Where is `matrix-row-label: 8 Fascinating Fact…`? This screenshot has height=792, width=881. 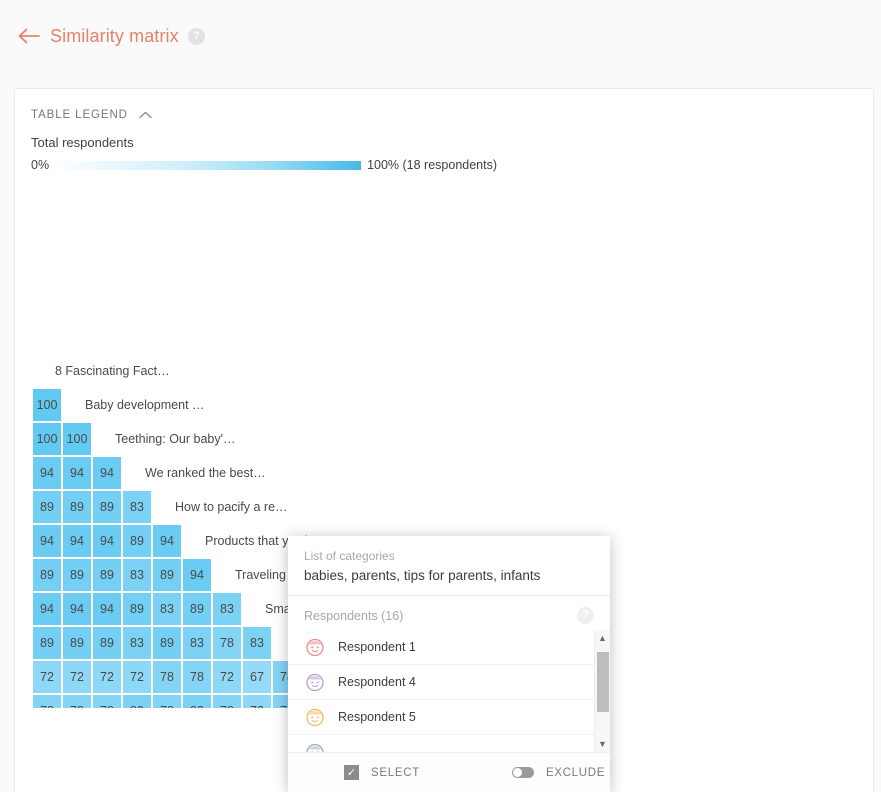
matrix-row-label: 8 Fascinating Fact… is located at coordinates (101, 371).